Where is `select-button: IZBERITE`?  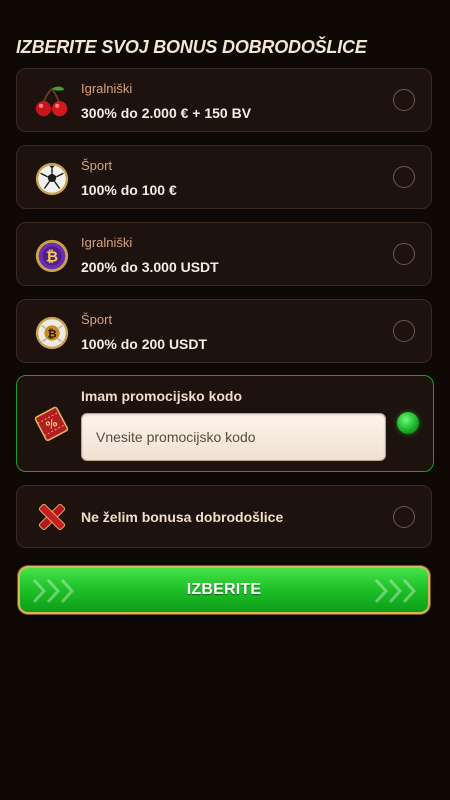
select-button: IZBERITE is located at coordinates (224, 590).